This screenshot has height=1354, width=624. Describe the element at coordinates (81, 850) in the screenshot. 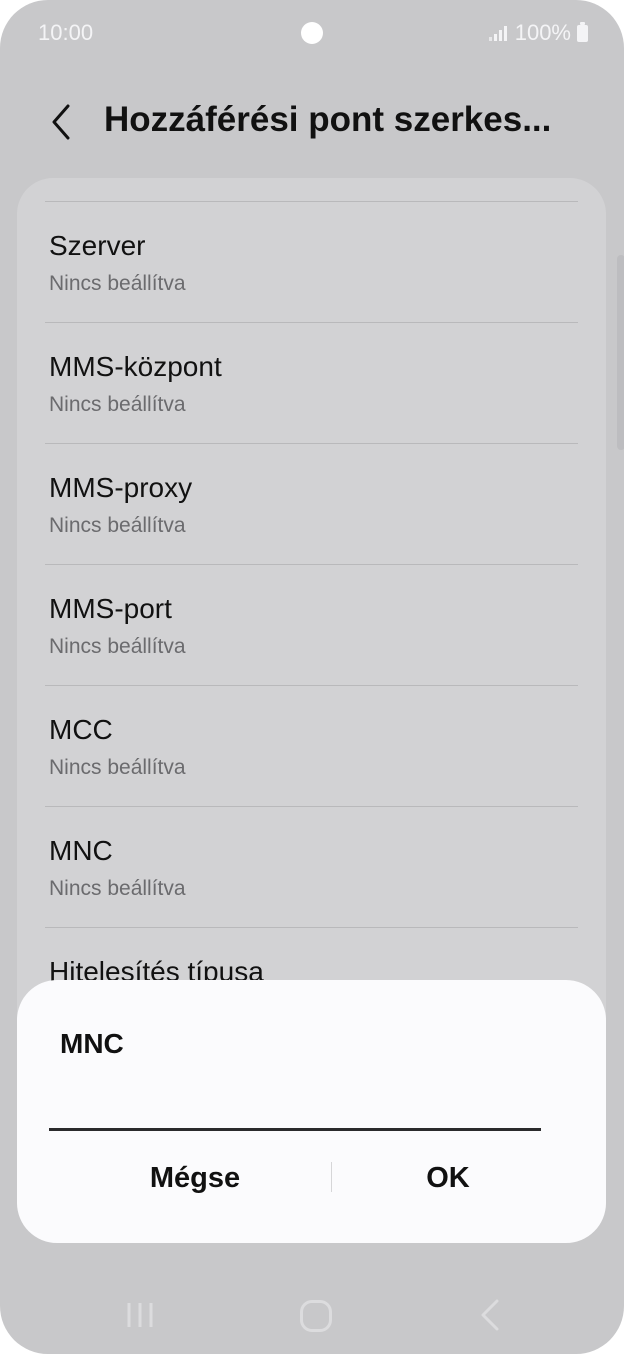

I see `item-title: MNC` at that location.